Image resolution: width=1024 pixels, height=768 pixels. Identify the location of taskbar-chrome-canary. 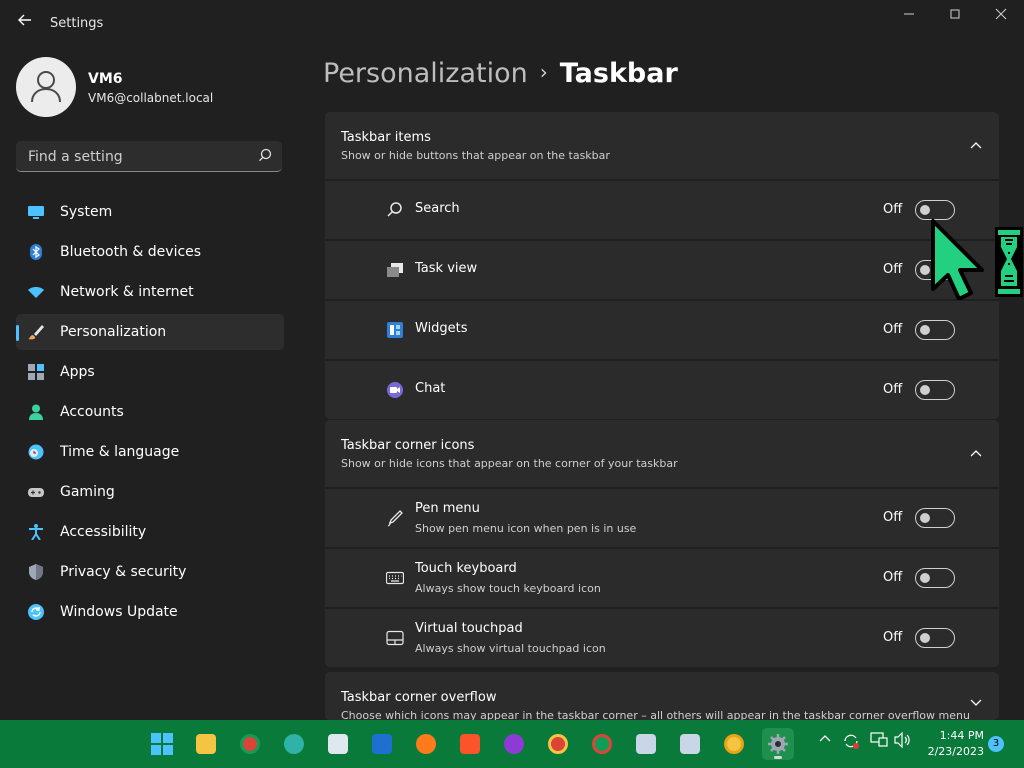
(734, 744).